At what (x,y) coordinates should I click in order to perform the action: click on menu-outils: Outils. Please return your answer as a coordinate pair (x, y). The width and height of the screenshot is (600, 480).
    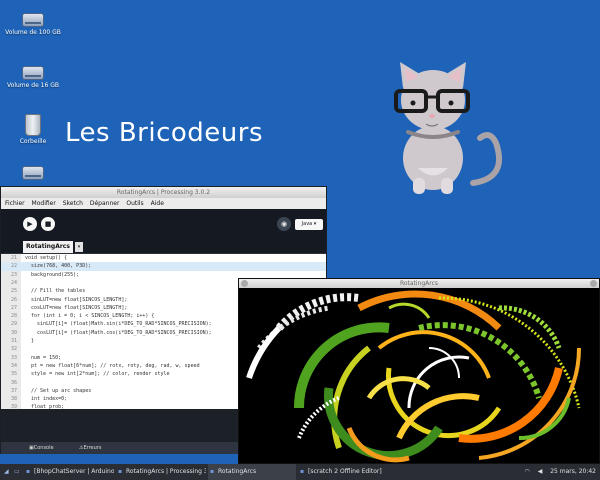
    Looking at the image, I should click on (134, 203).